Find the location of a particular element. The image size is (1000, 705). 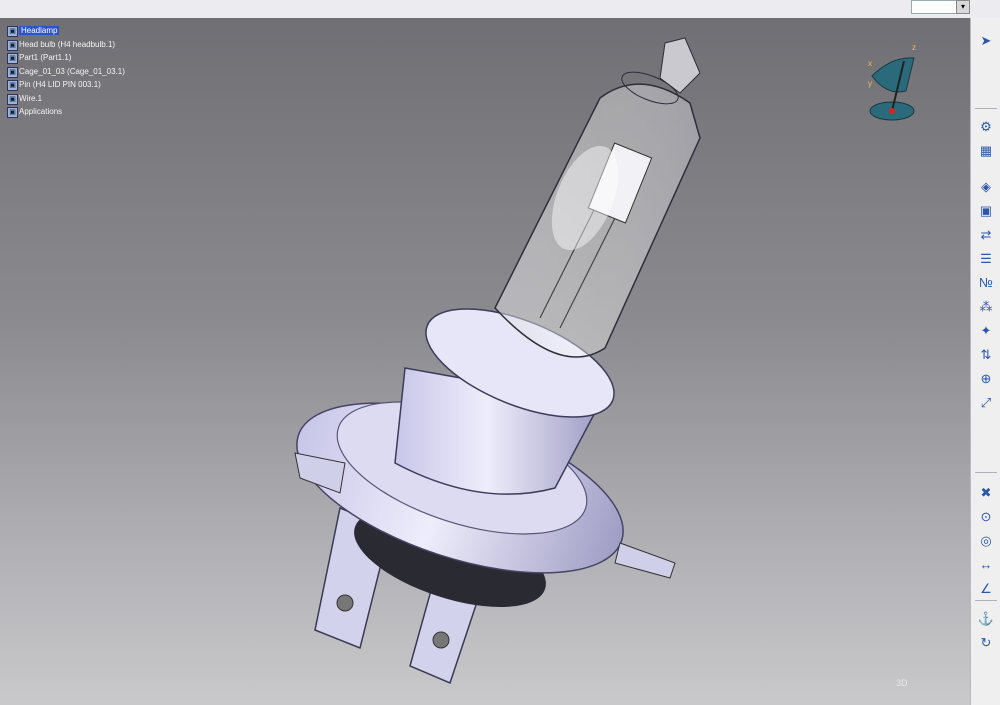

tree-node-root: ▣ Headlamp is located at coordinates (65, 31).